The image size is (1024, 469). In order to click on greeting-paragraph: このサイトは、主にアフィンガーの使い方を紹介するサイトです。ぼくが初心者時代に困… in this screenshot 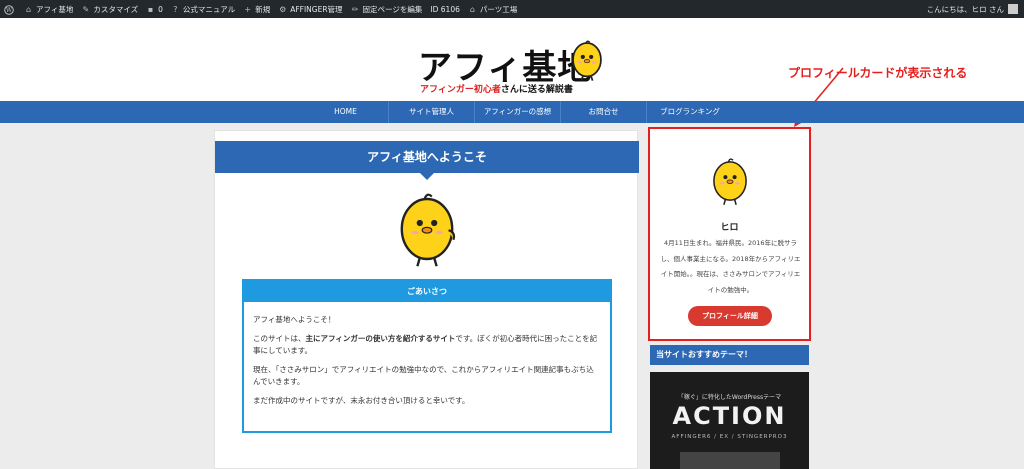, I will do `click(427, 345)`.